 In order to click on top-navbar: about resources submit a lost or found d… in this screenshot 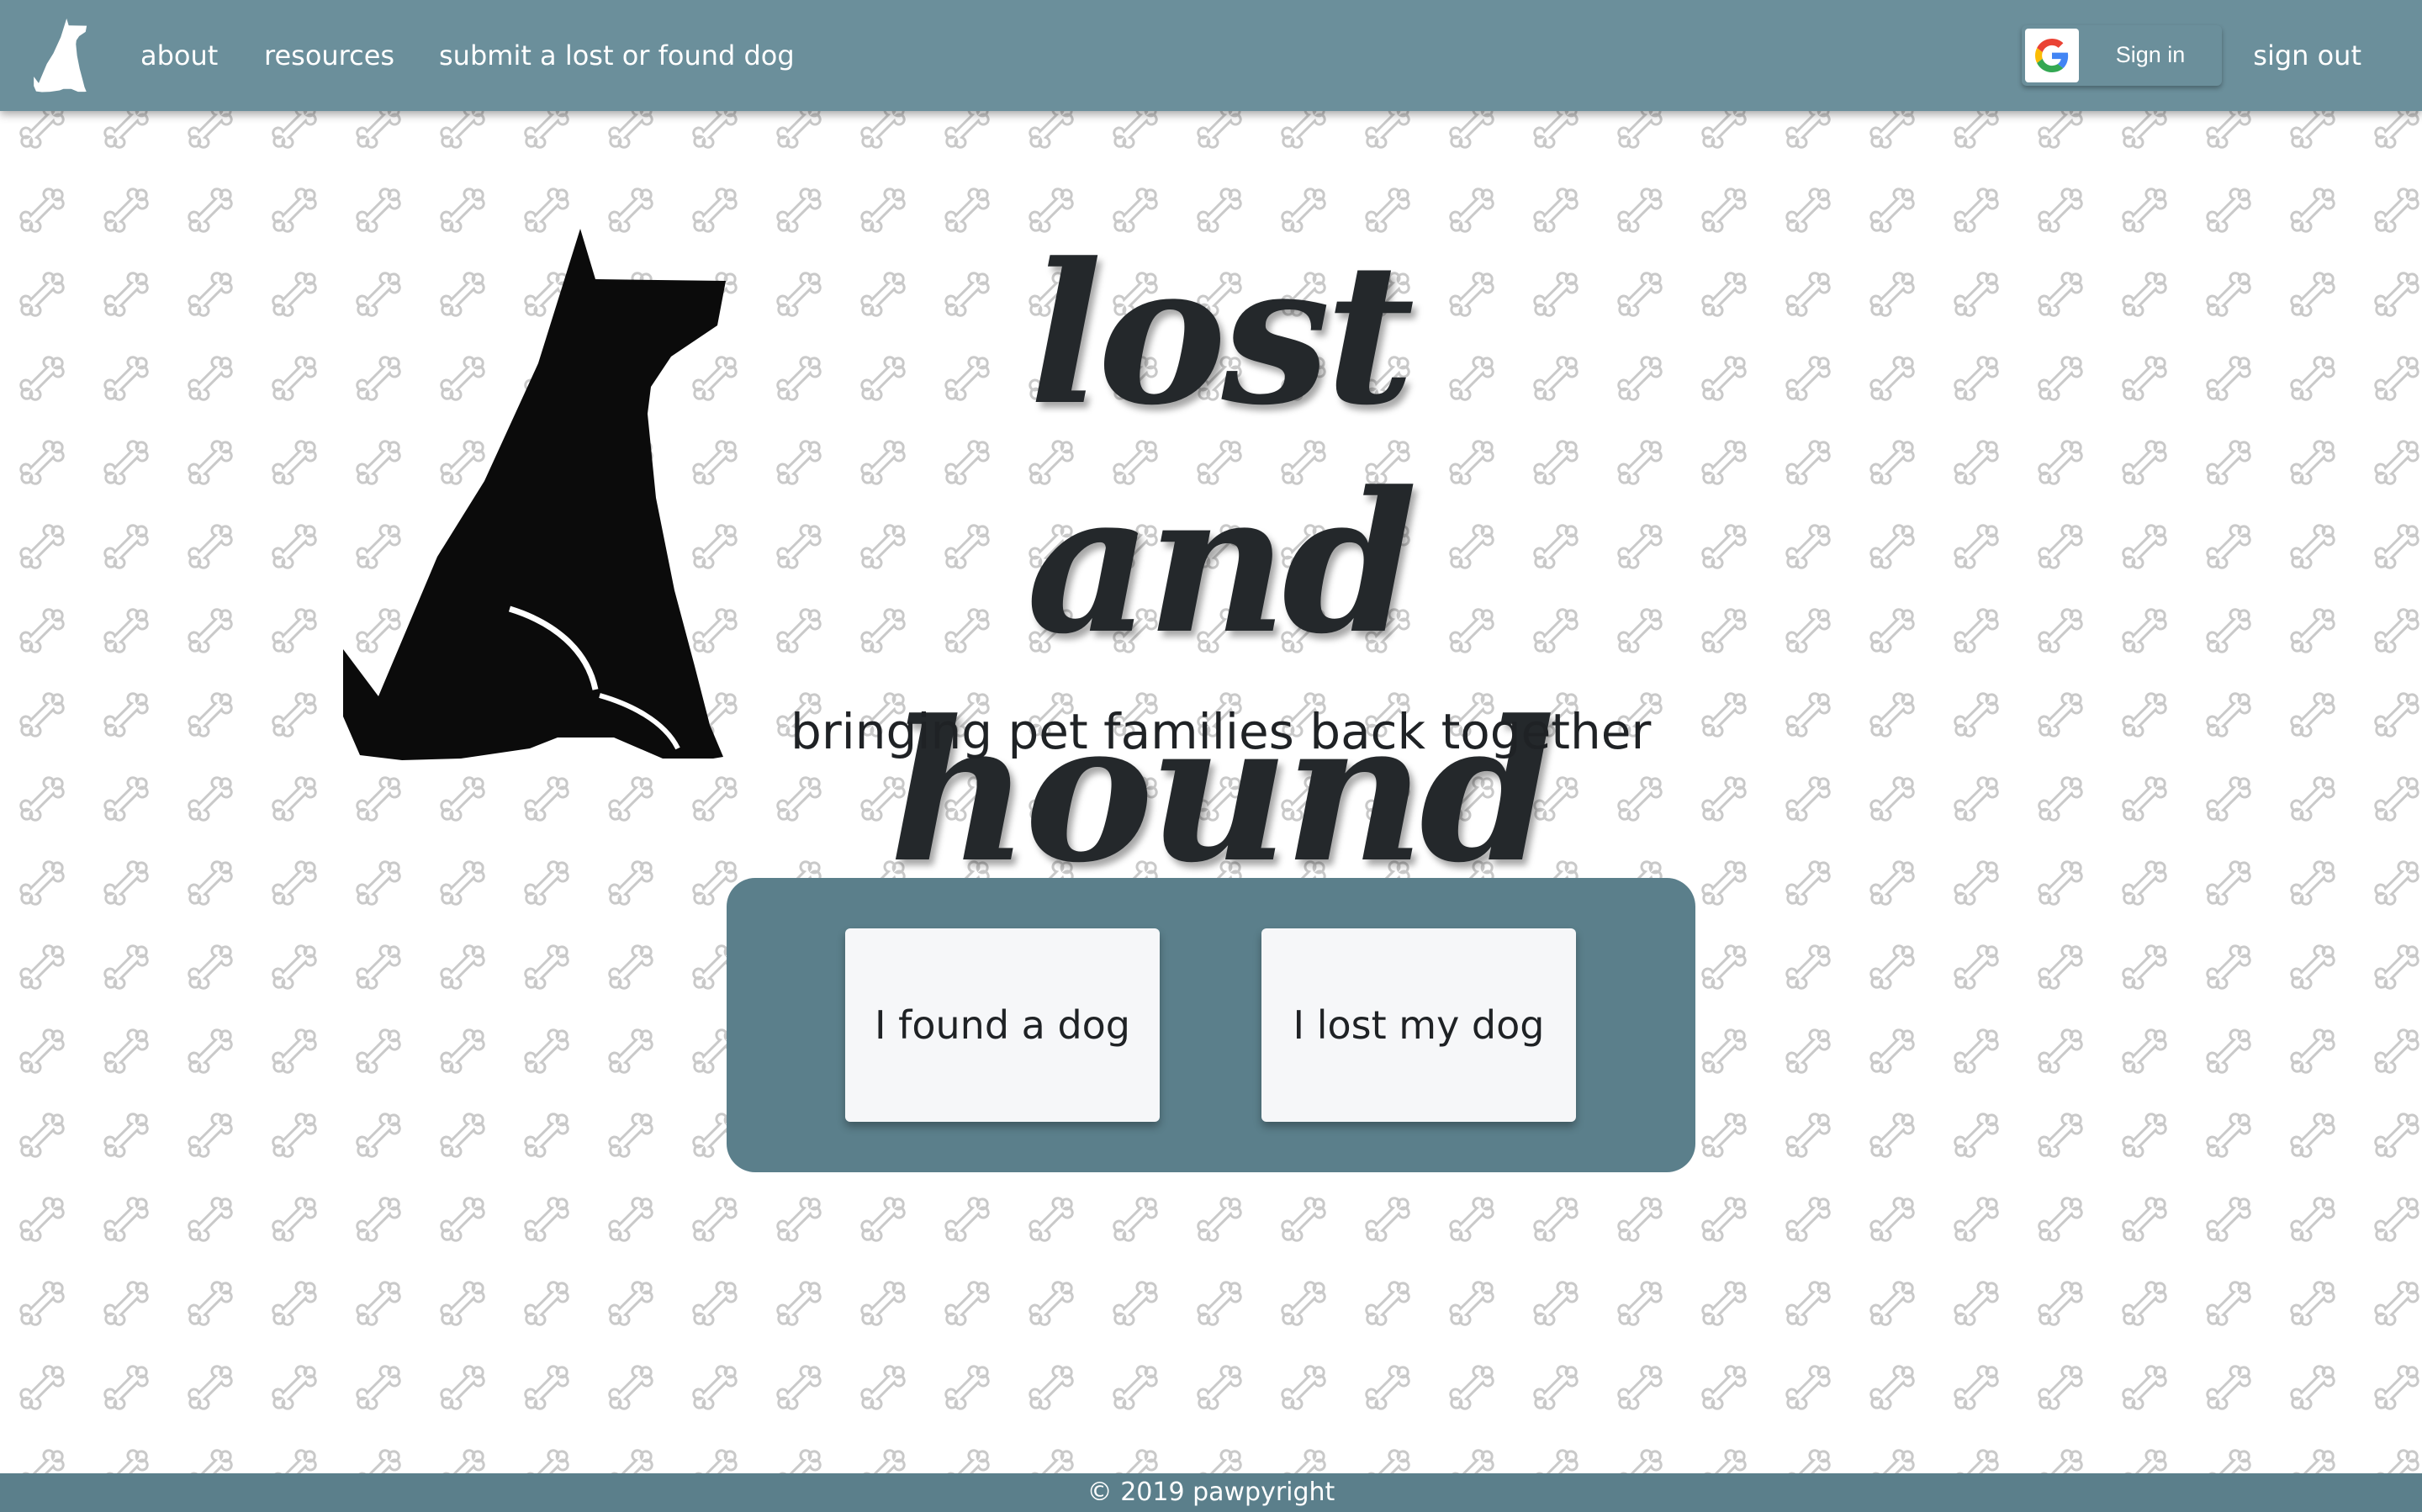, I will do `click(1211, 55)`.